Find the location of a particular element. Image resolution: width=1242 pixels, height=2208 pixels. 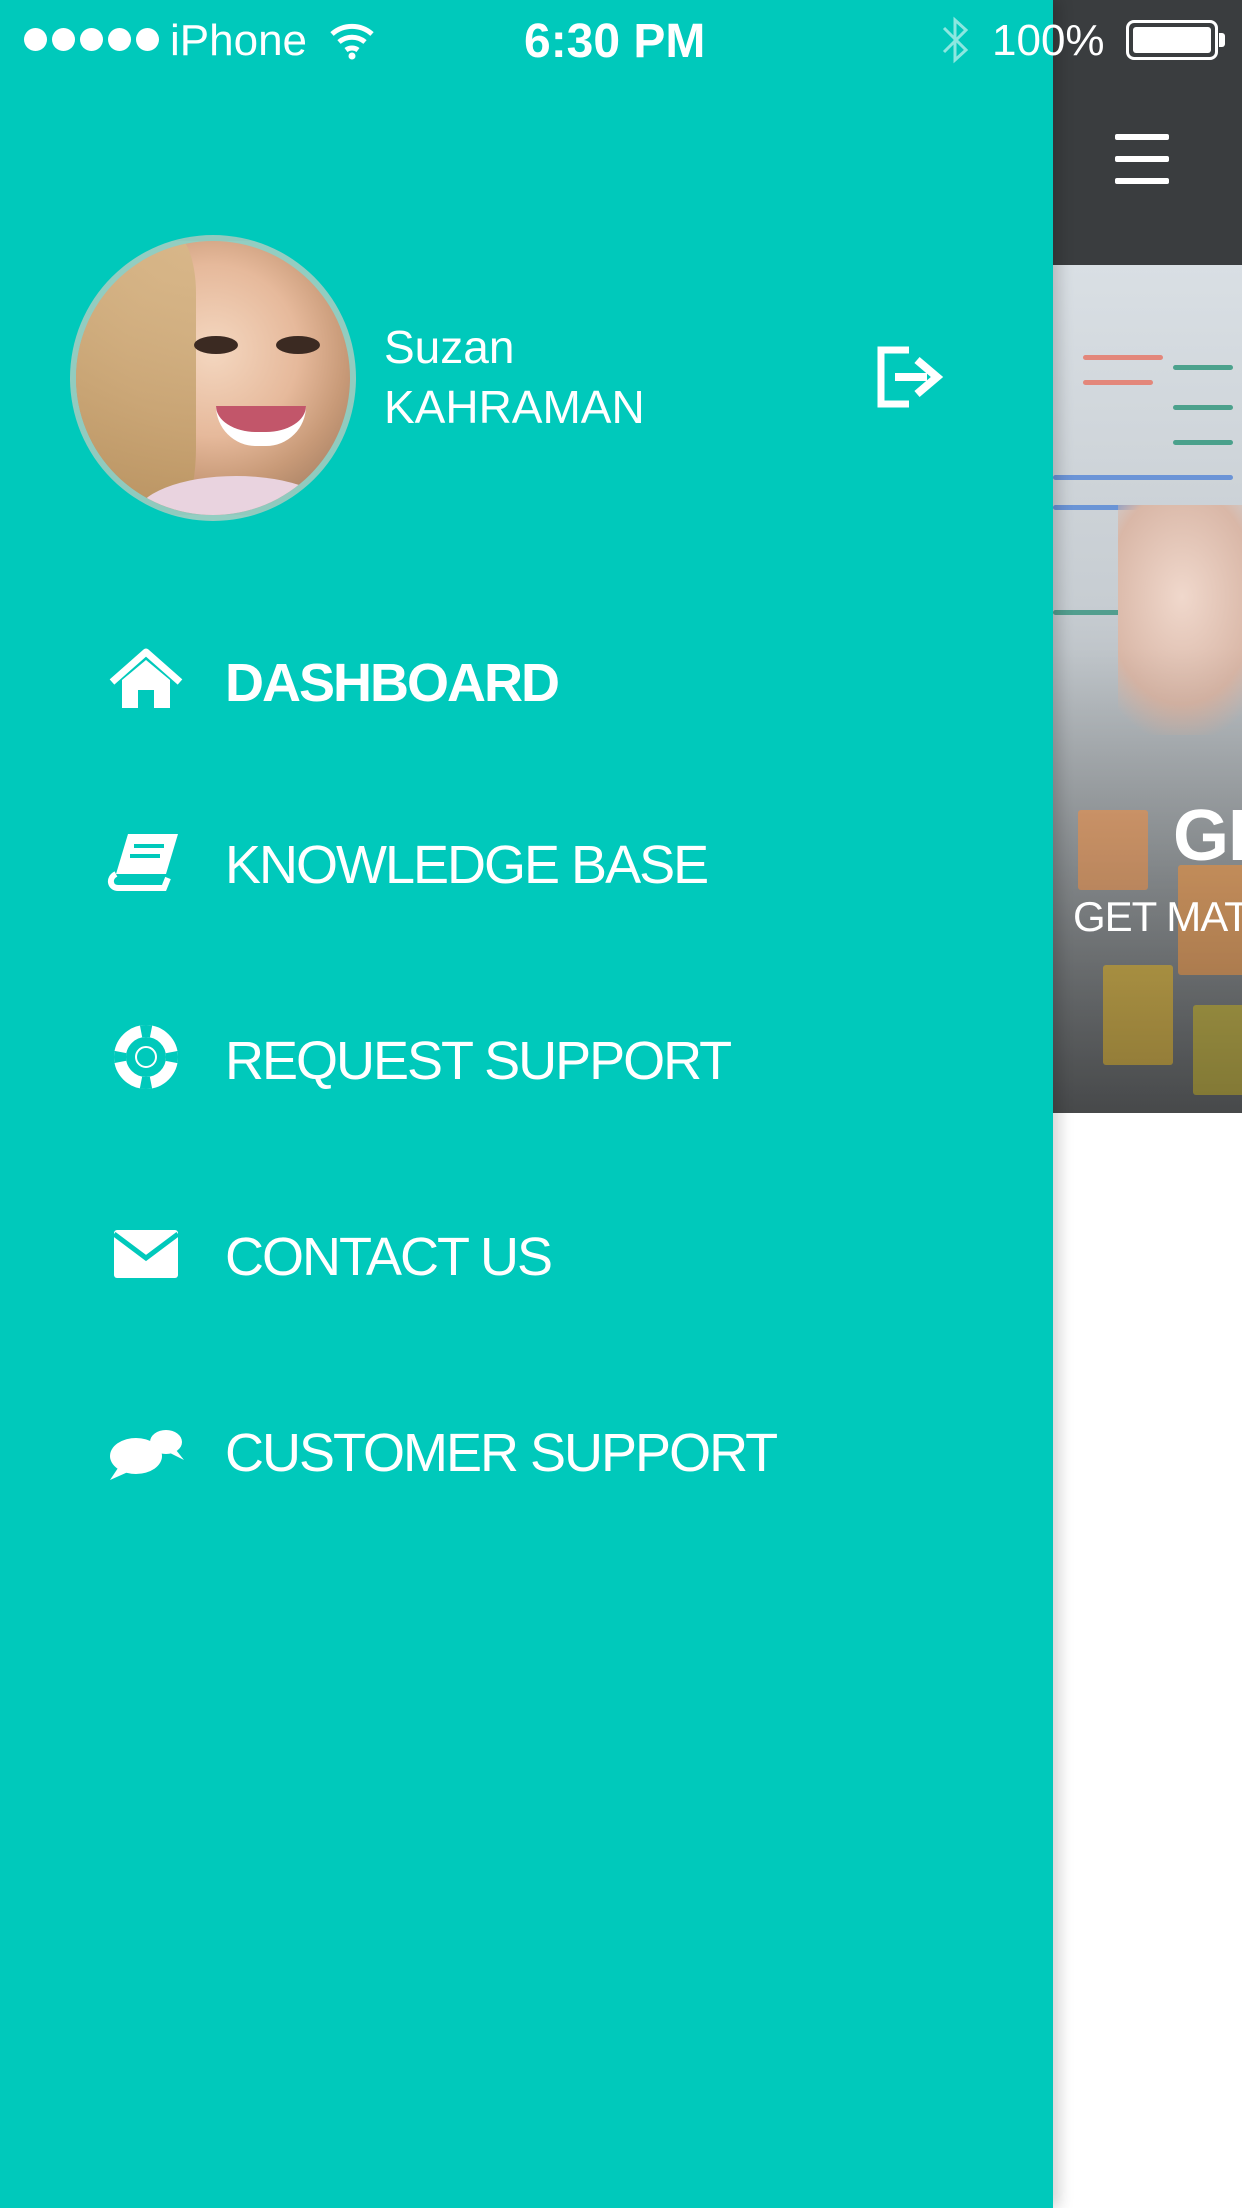

menu-item-dashboard: DASHBOARD is located at coordinates (526, 678).